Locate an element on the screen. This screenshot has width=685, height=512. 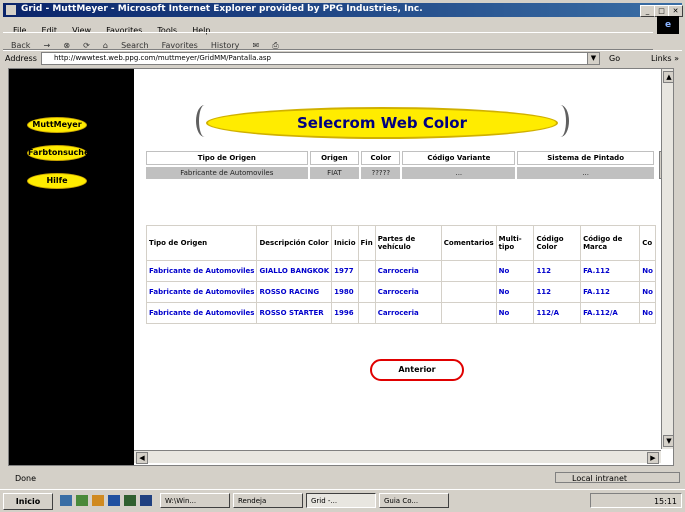
sidebar-item-hilfe: Hilfe is located at coordinates (57, 181).